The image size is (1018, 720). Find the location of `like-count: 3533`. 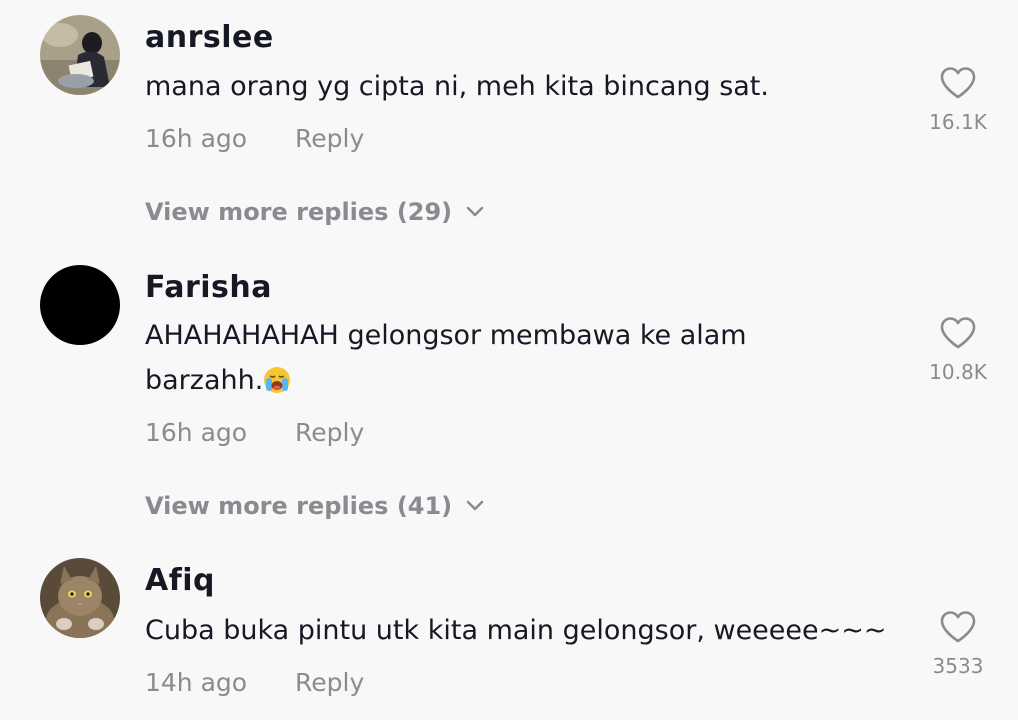

like-count: 3533 is located at coordinates (958, 666).